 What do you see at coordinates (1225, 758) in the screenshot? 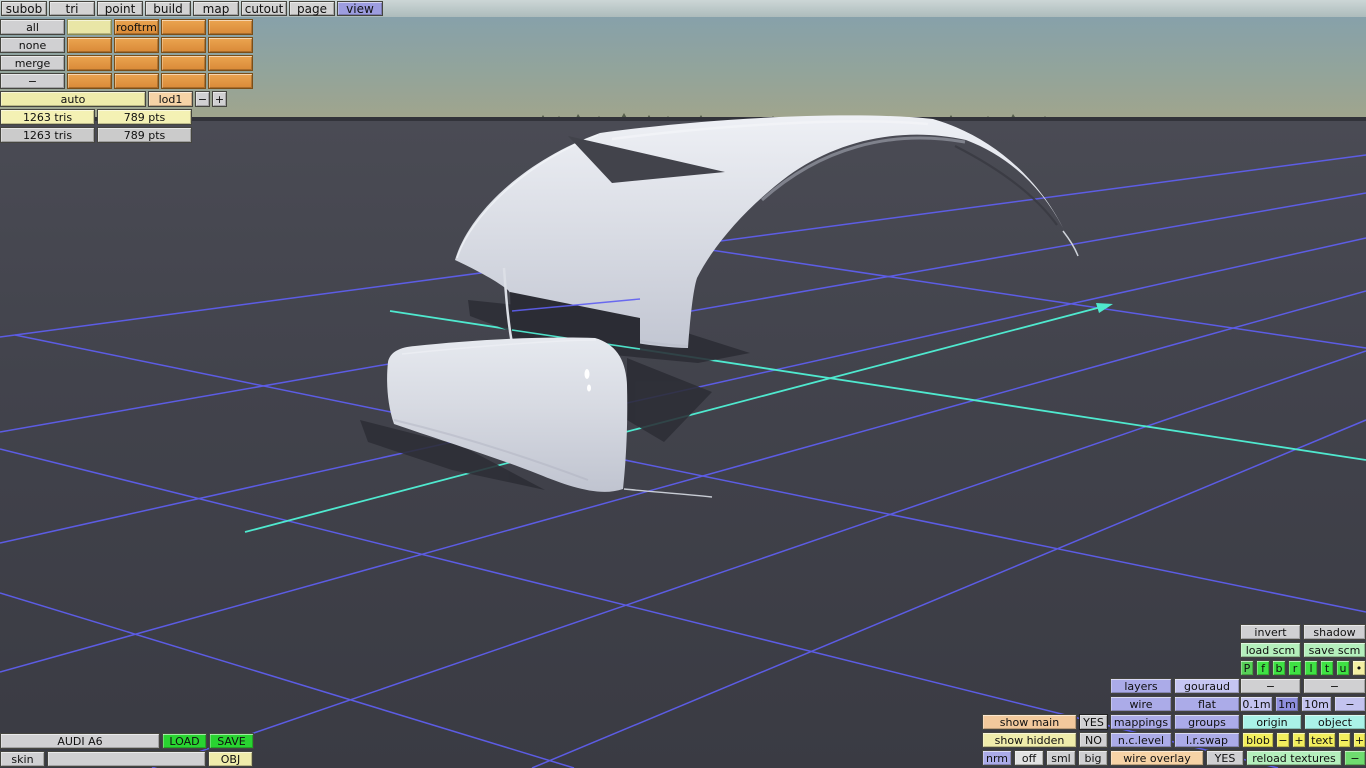
I see `wire-overlay-value: YES` at bounding box center [1225, 758].